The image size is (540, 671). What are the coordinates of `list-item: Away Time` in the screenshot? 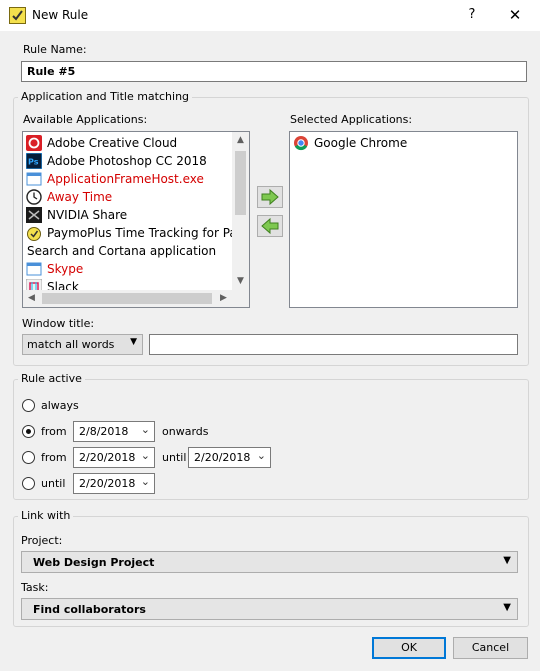 It's located at (67, 197).